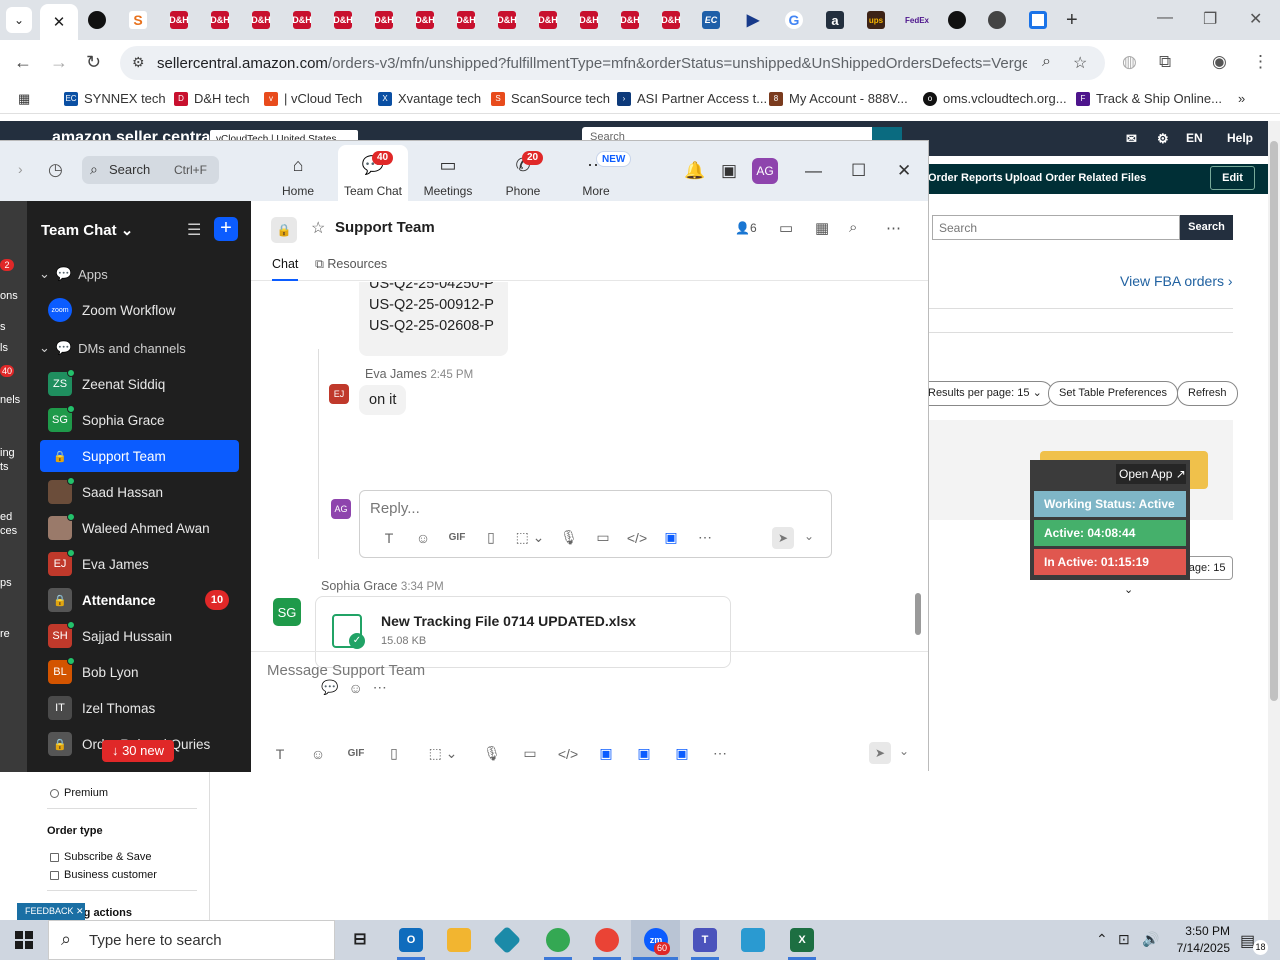  What do you see at coordinates (1176, 281) in the screenshot?
I see `view-fba-link: View FBA orders ›` at bounding box center [1176, 281].